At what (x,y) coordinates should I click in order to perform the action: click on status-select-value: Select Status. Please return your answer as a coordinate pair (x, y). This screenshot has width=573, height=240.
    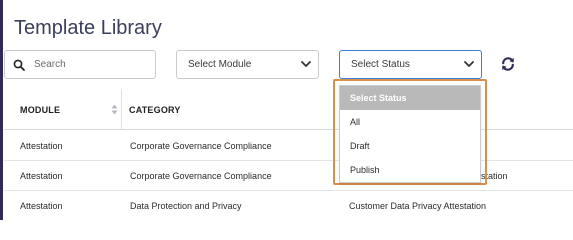
    Looking at the image, I should click on (380, 64).